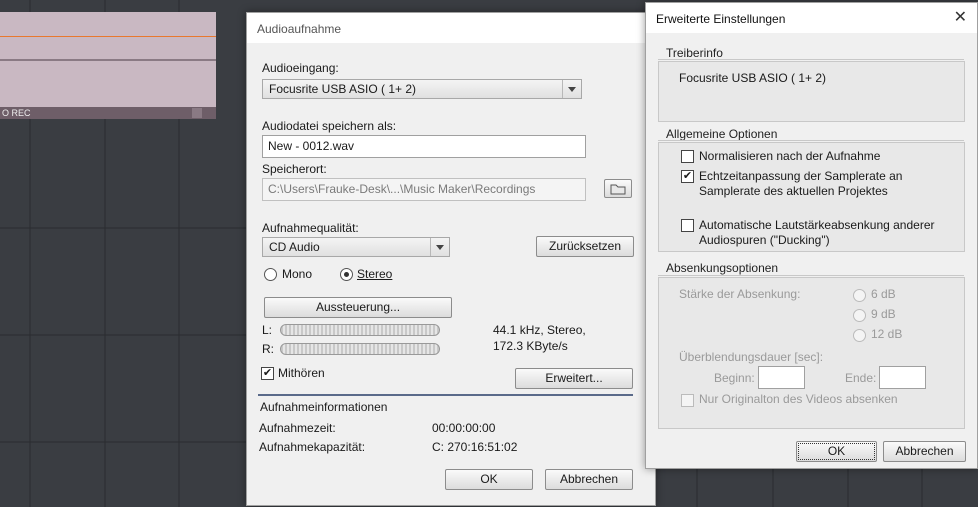  I want to click on quality-label: Aufnahmequalität:, so click(310, 228).